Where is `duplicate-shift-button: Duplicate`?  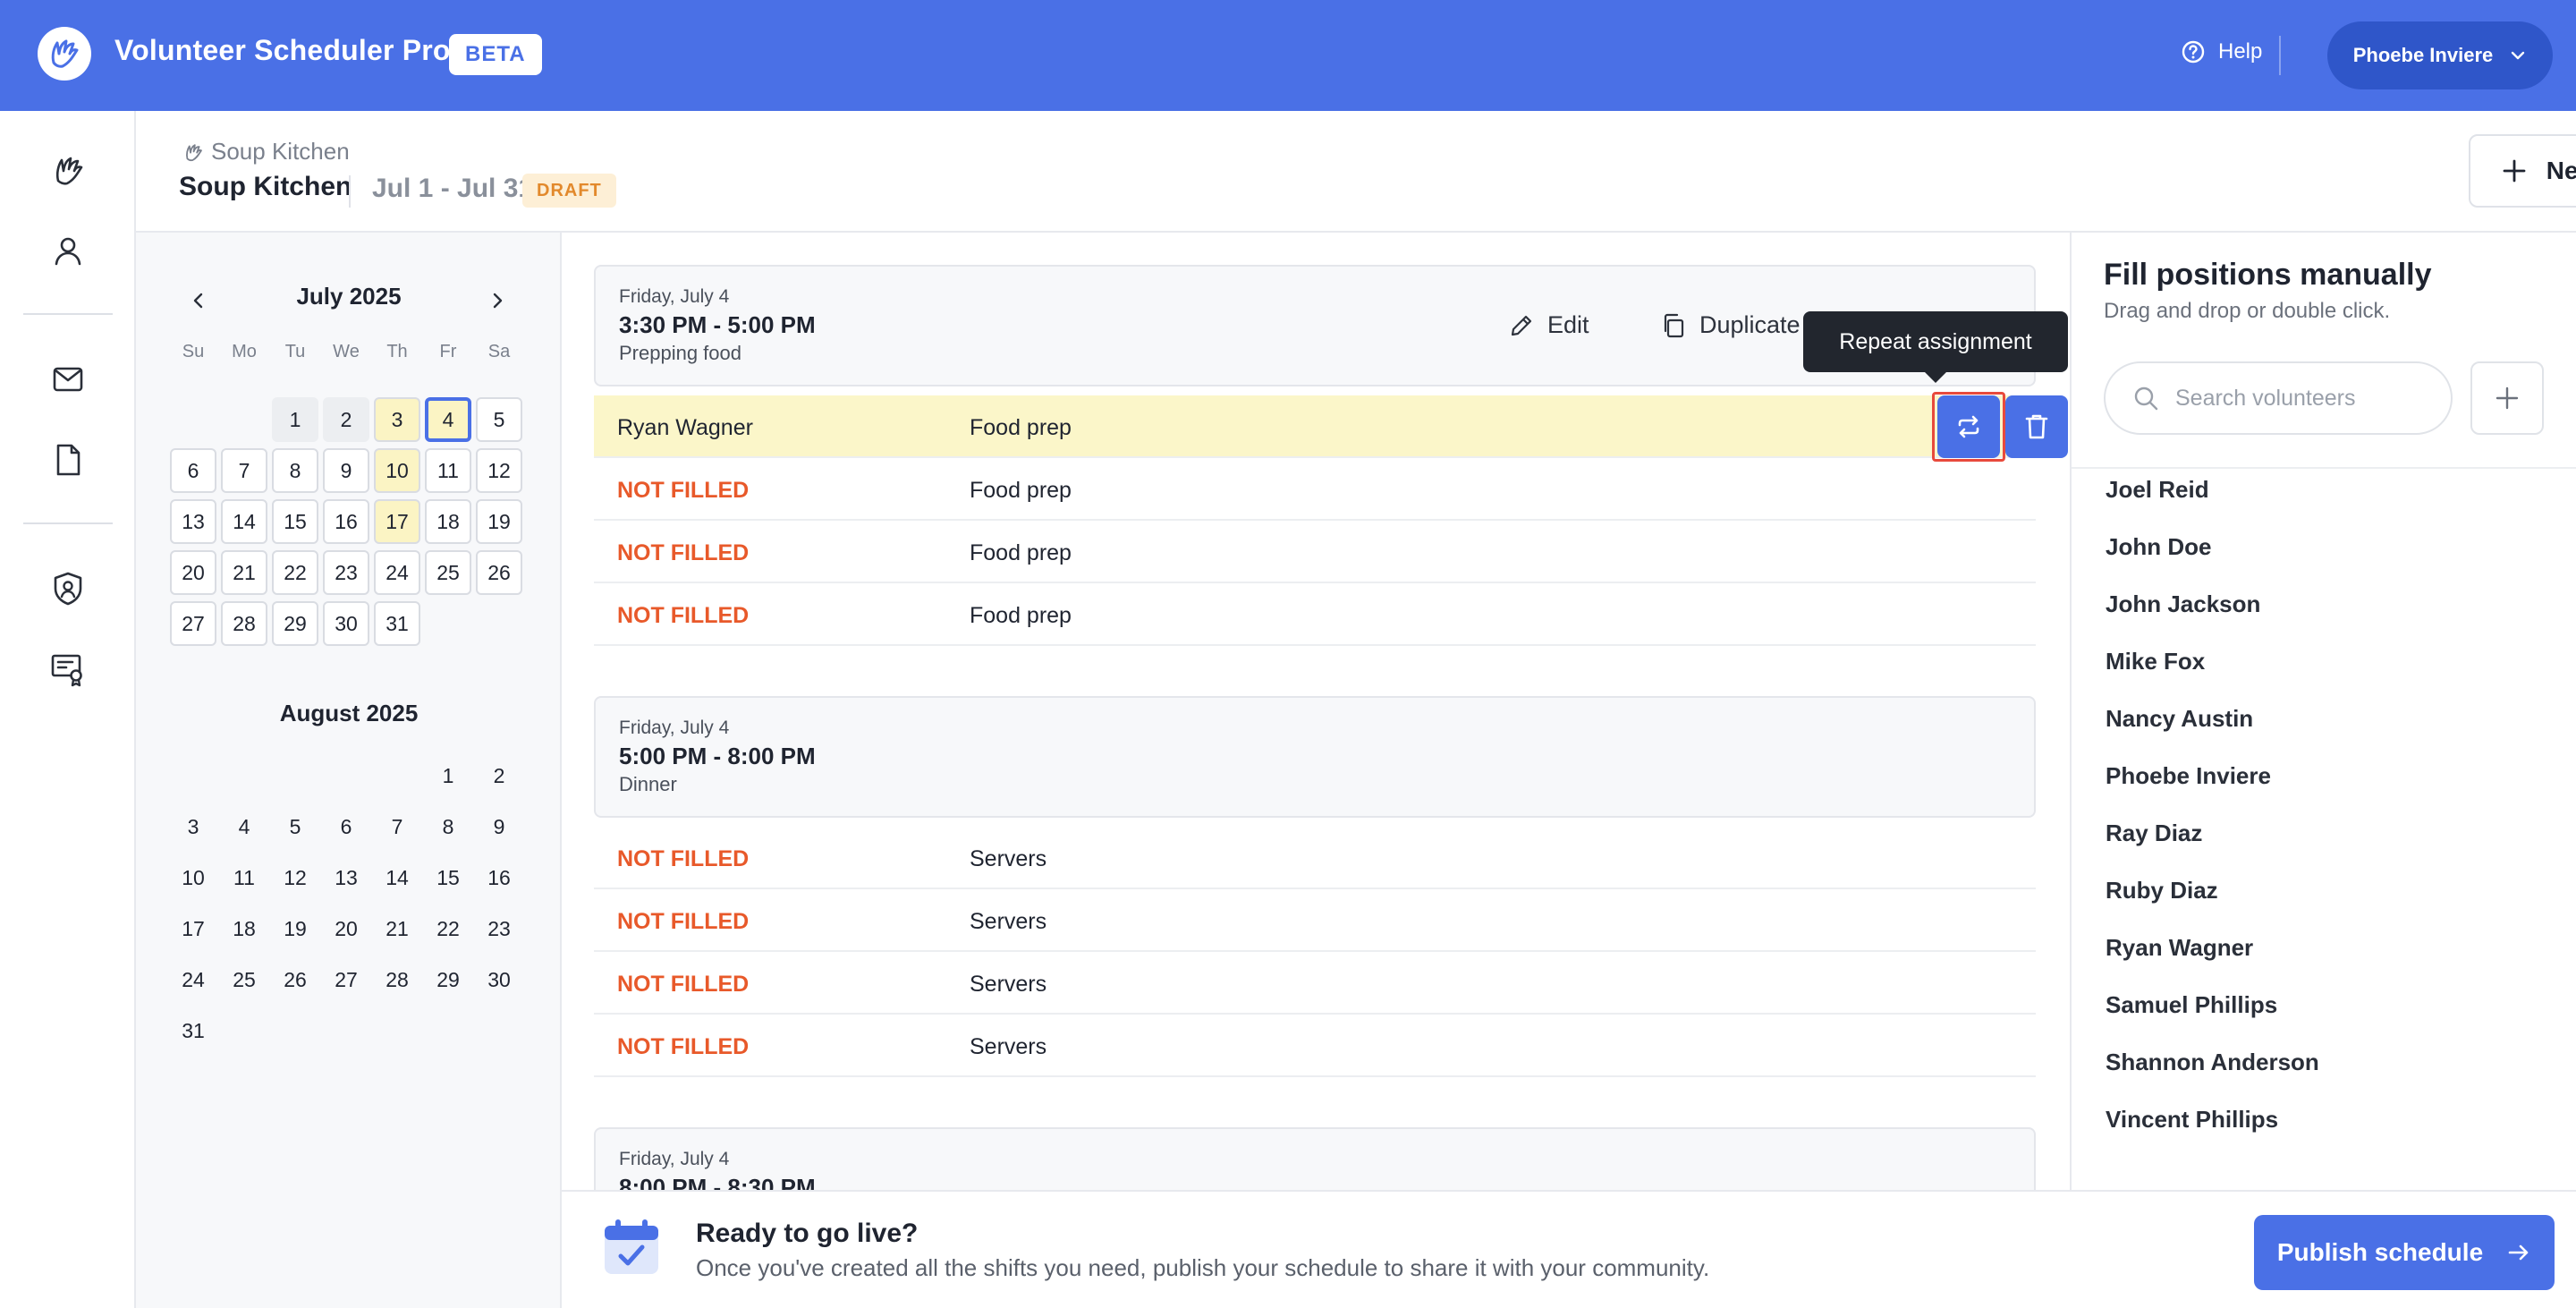
duplicate-shift-button: Duplicate is located at coordinates (1730, 325).